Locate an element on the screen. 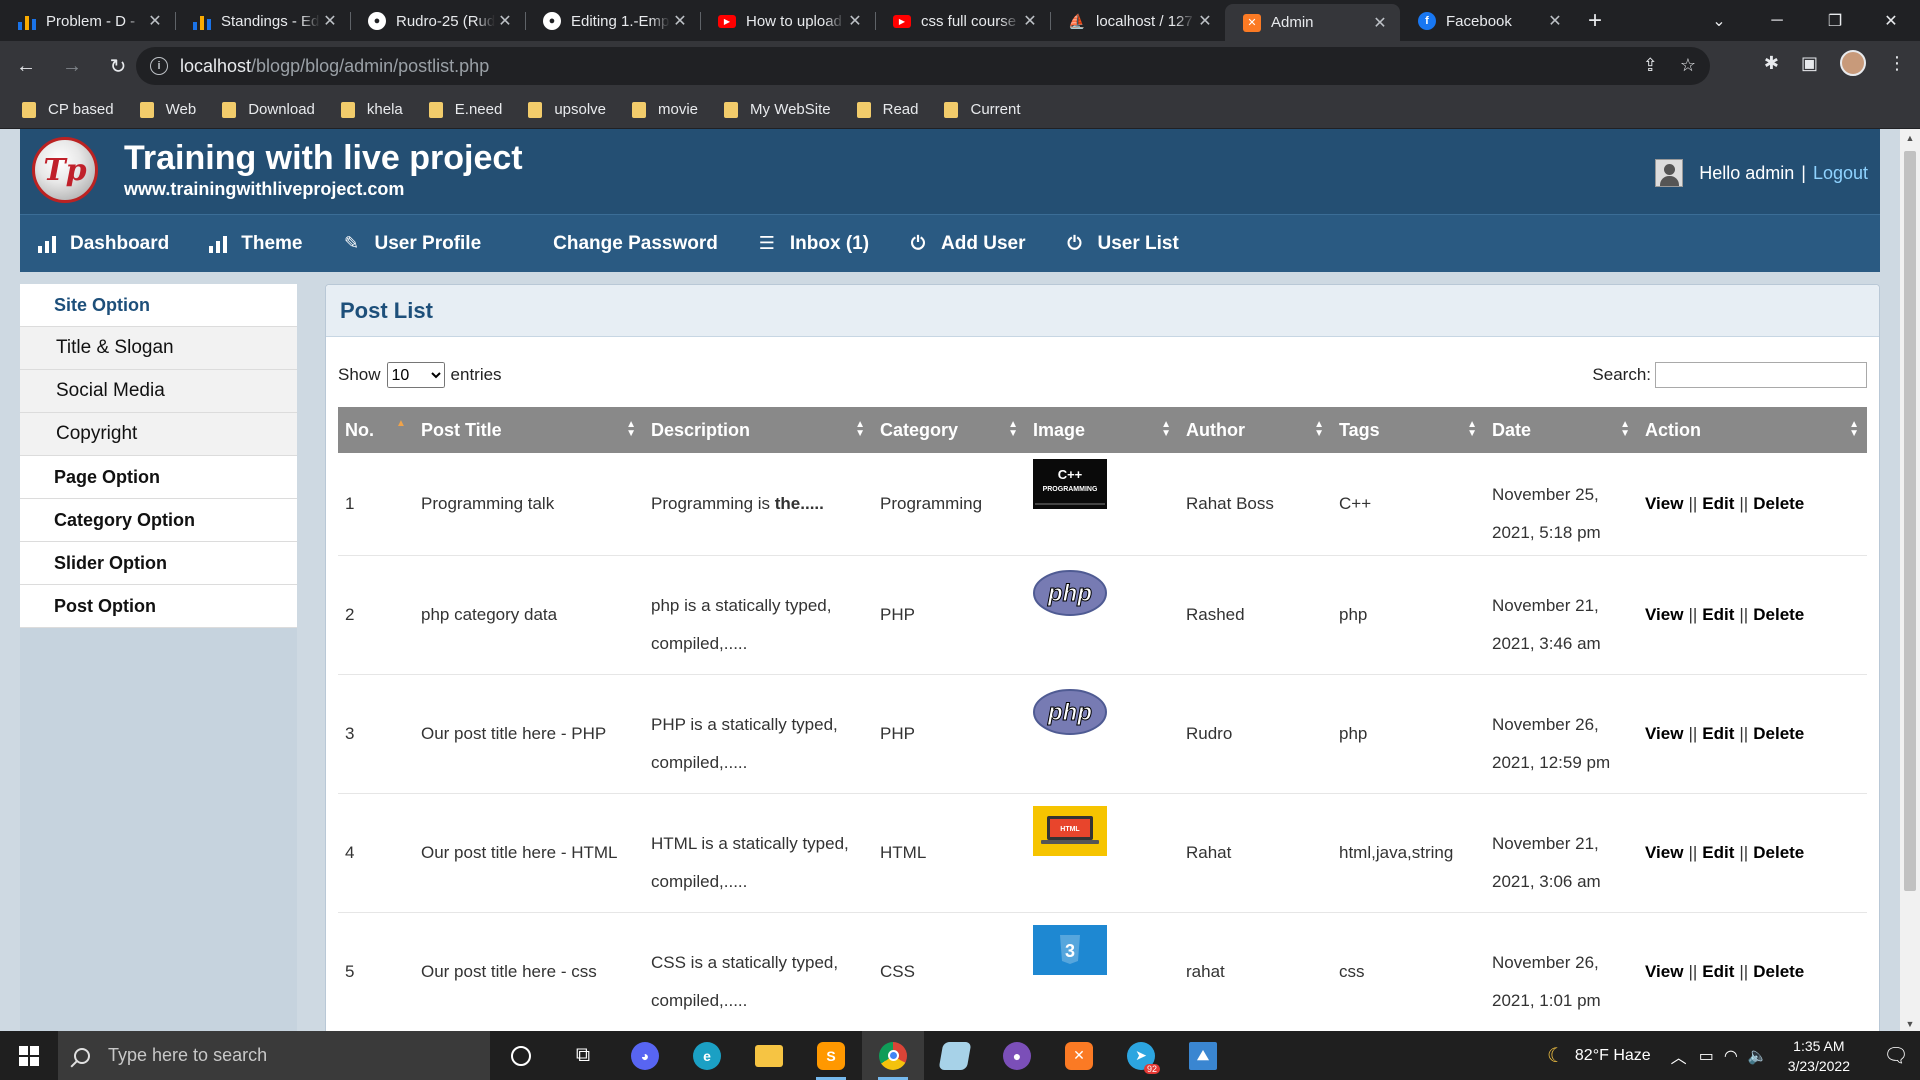 The image size is (1920, 1080). sidebar-item-social-media: Social Media is located at coordinates (158, 391).